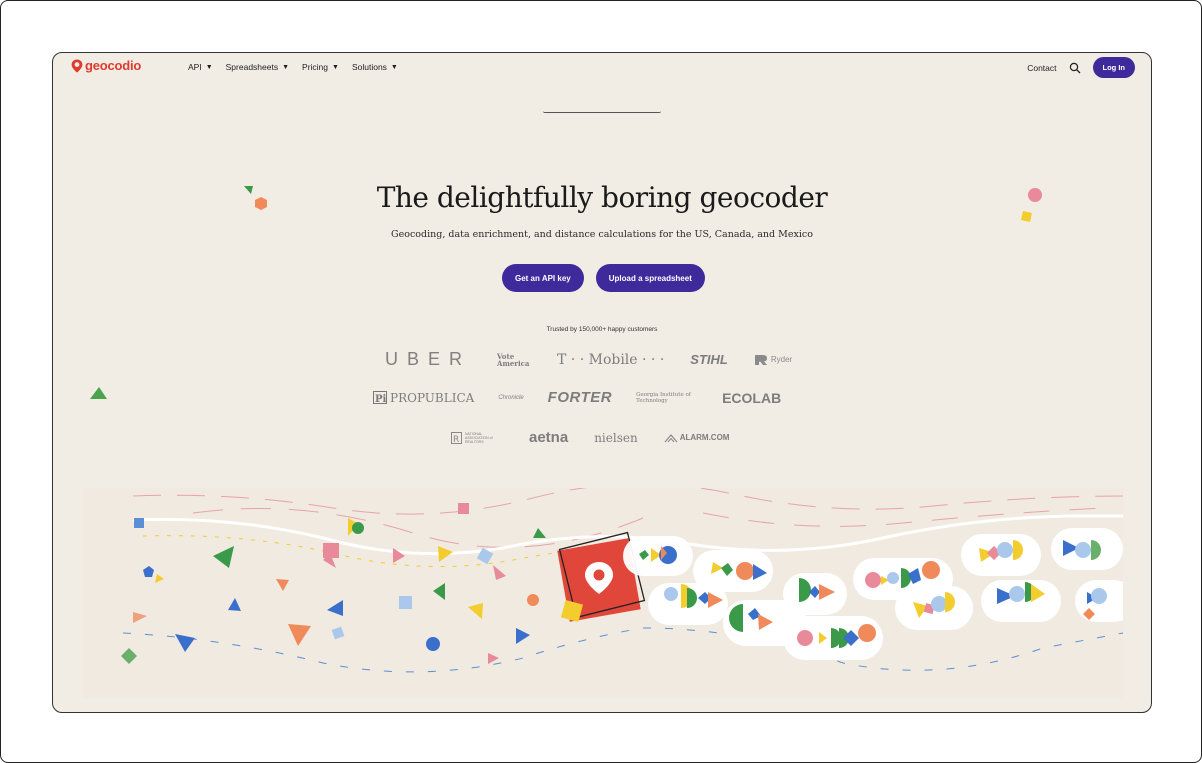 The height and width of the screenshot is (763, 1202). Describe the element at coordinates (252, 67) in the screenshot. I see `nav-item-label: Spreadsheets` at that location.